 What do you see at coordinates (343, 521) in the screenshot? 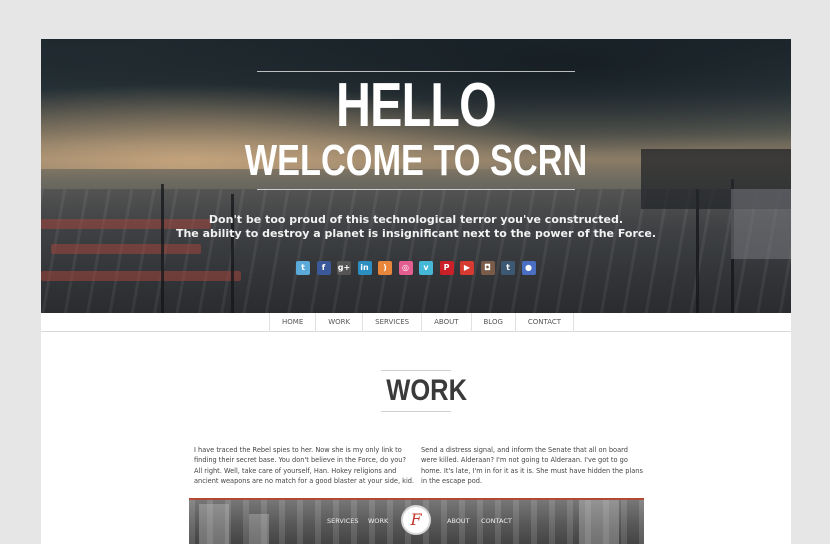
I see `preview-nav-services: SERVICES` at bounding box center [343, 521].